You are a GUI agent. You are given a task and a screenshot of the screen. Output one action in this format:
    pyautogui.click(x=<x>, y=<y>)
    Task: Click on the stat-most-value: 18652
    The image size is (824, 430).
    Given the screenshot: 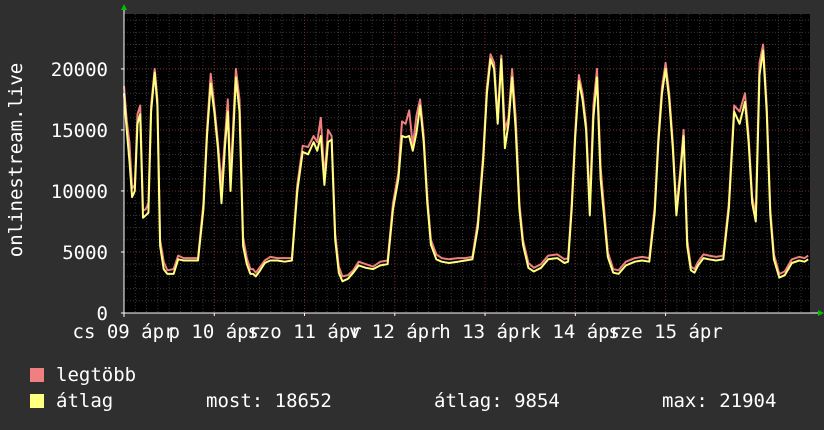 What is the action you would take?
    pyautogui.click(x=303, y=401)
    